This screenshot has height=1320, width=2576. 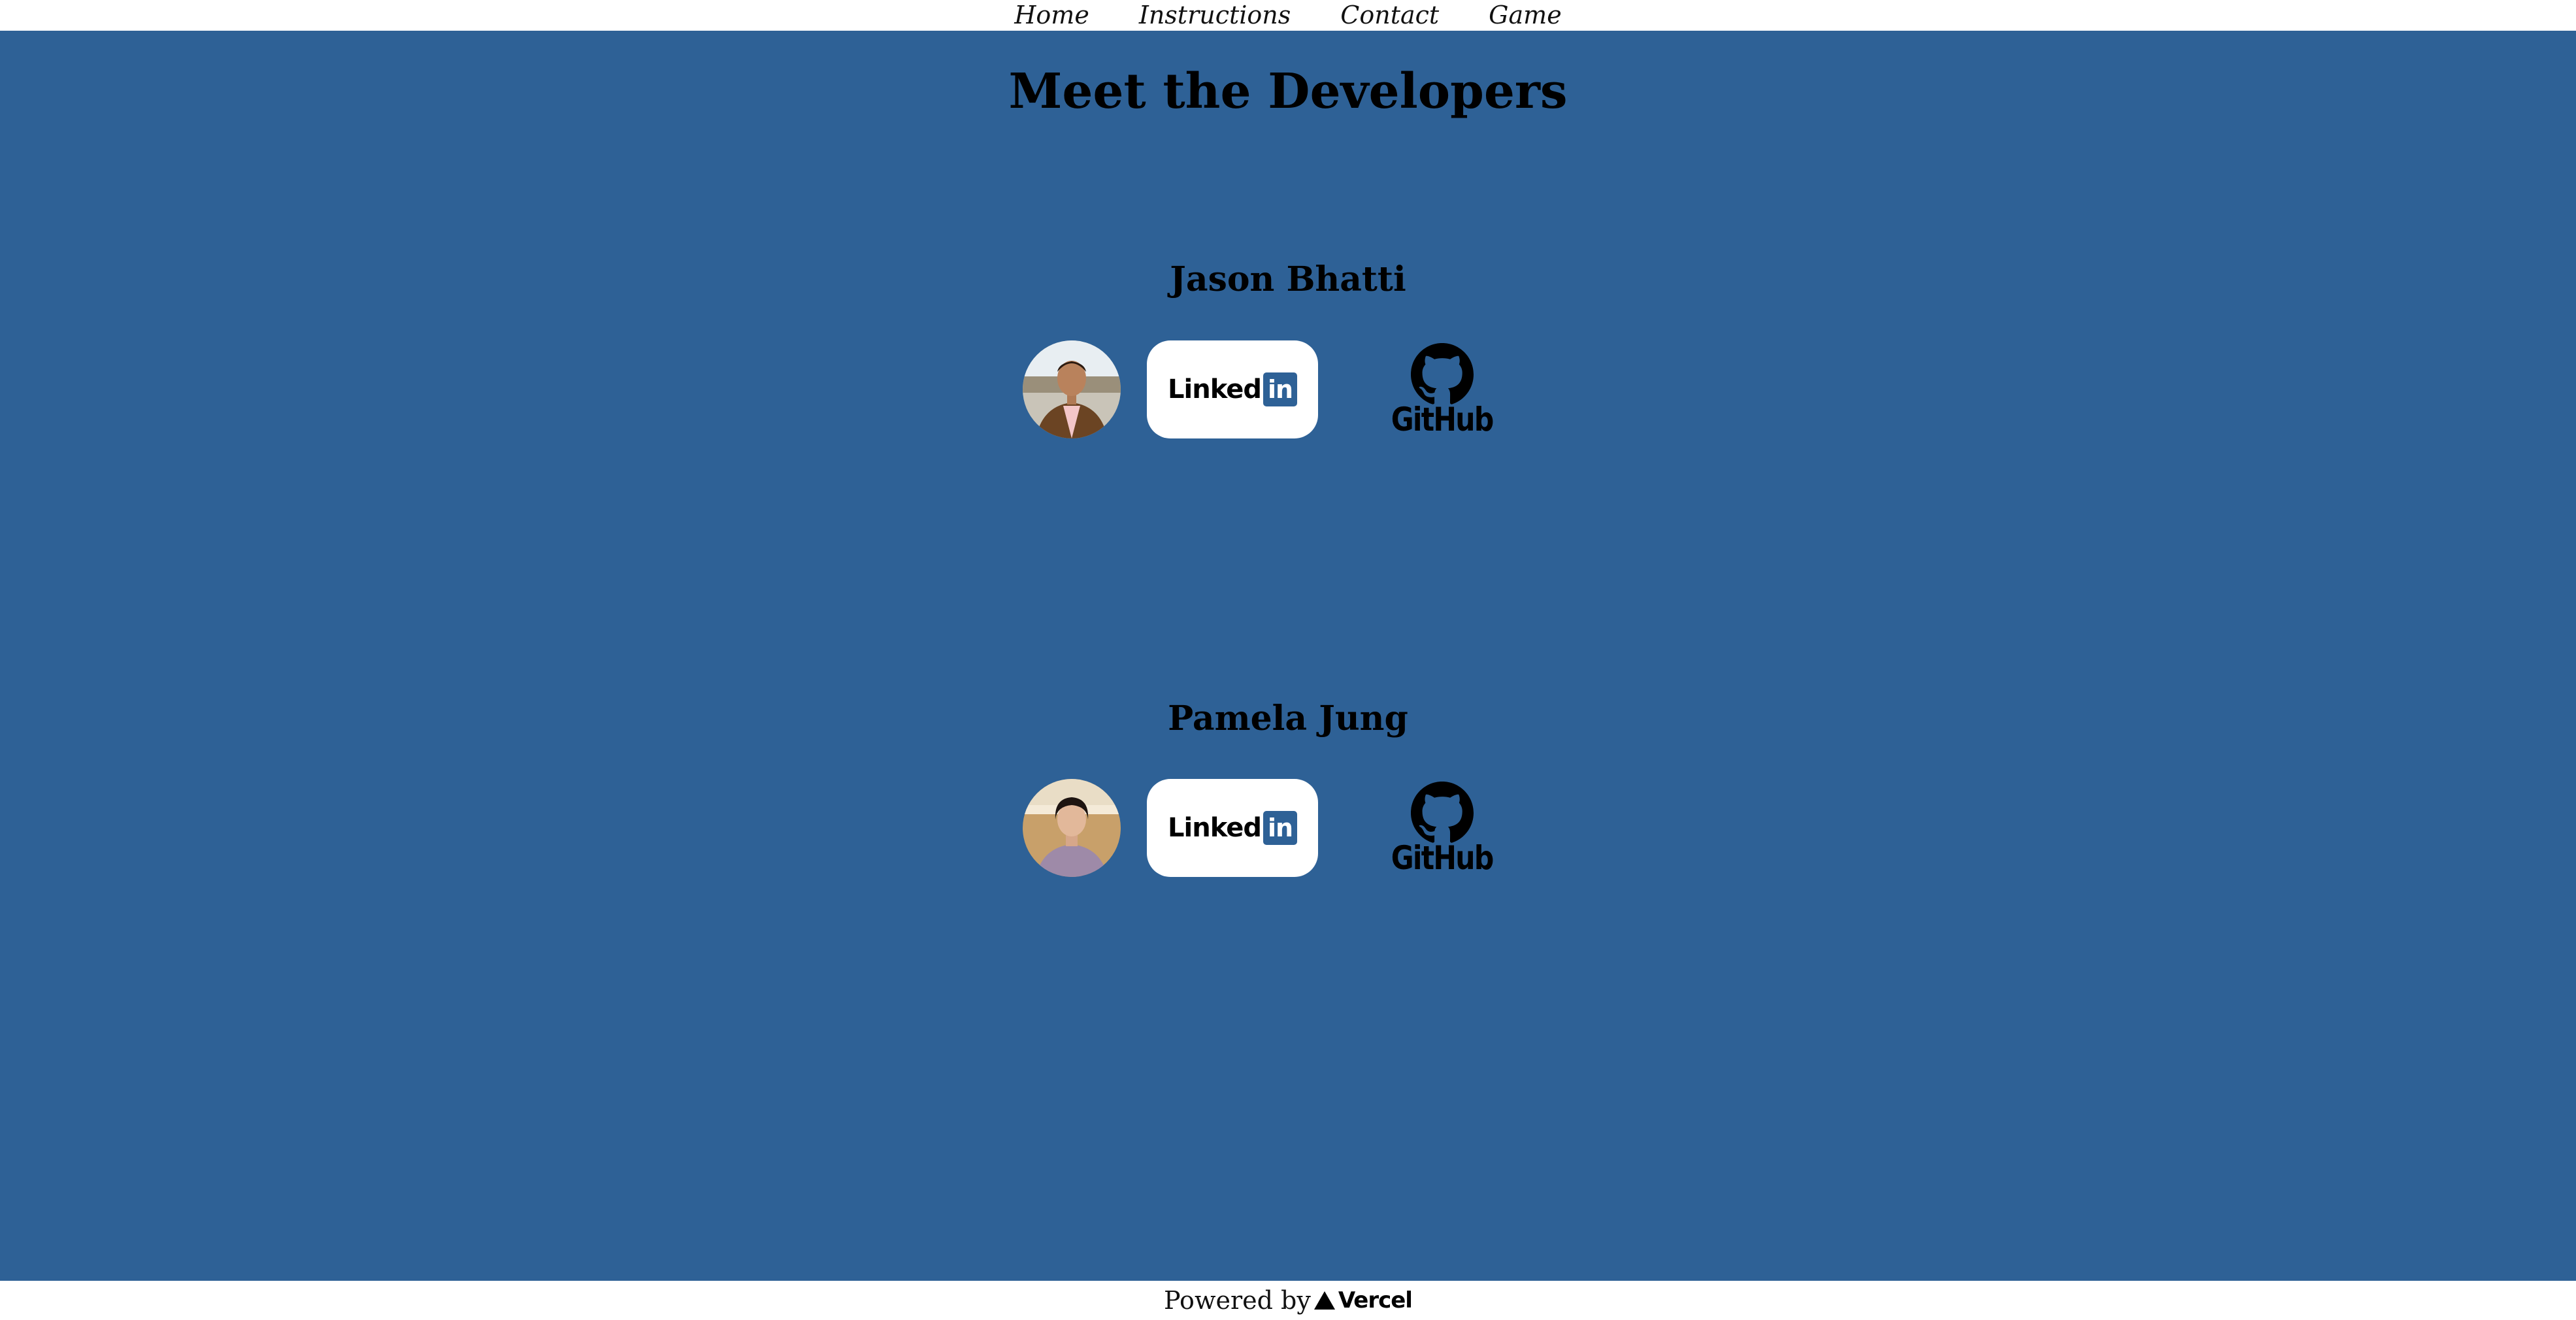 What do you see at coordinates (1288, 279) in the screenshot?
I see `developer-name: Jason Bhatti` at bounding box center [1288, 279].